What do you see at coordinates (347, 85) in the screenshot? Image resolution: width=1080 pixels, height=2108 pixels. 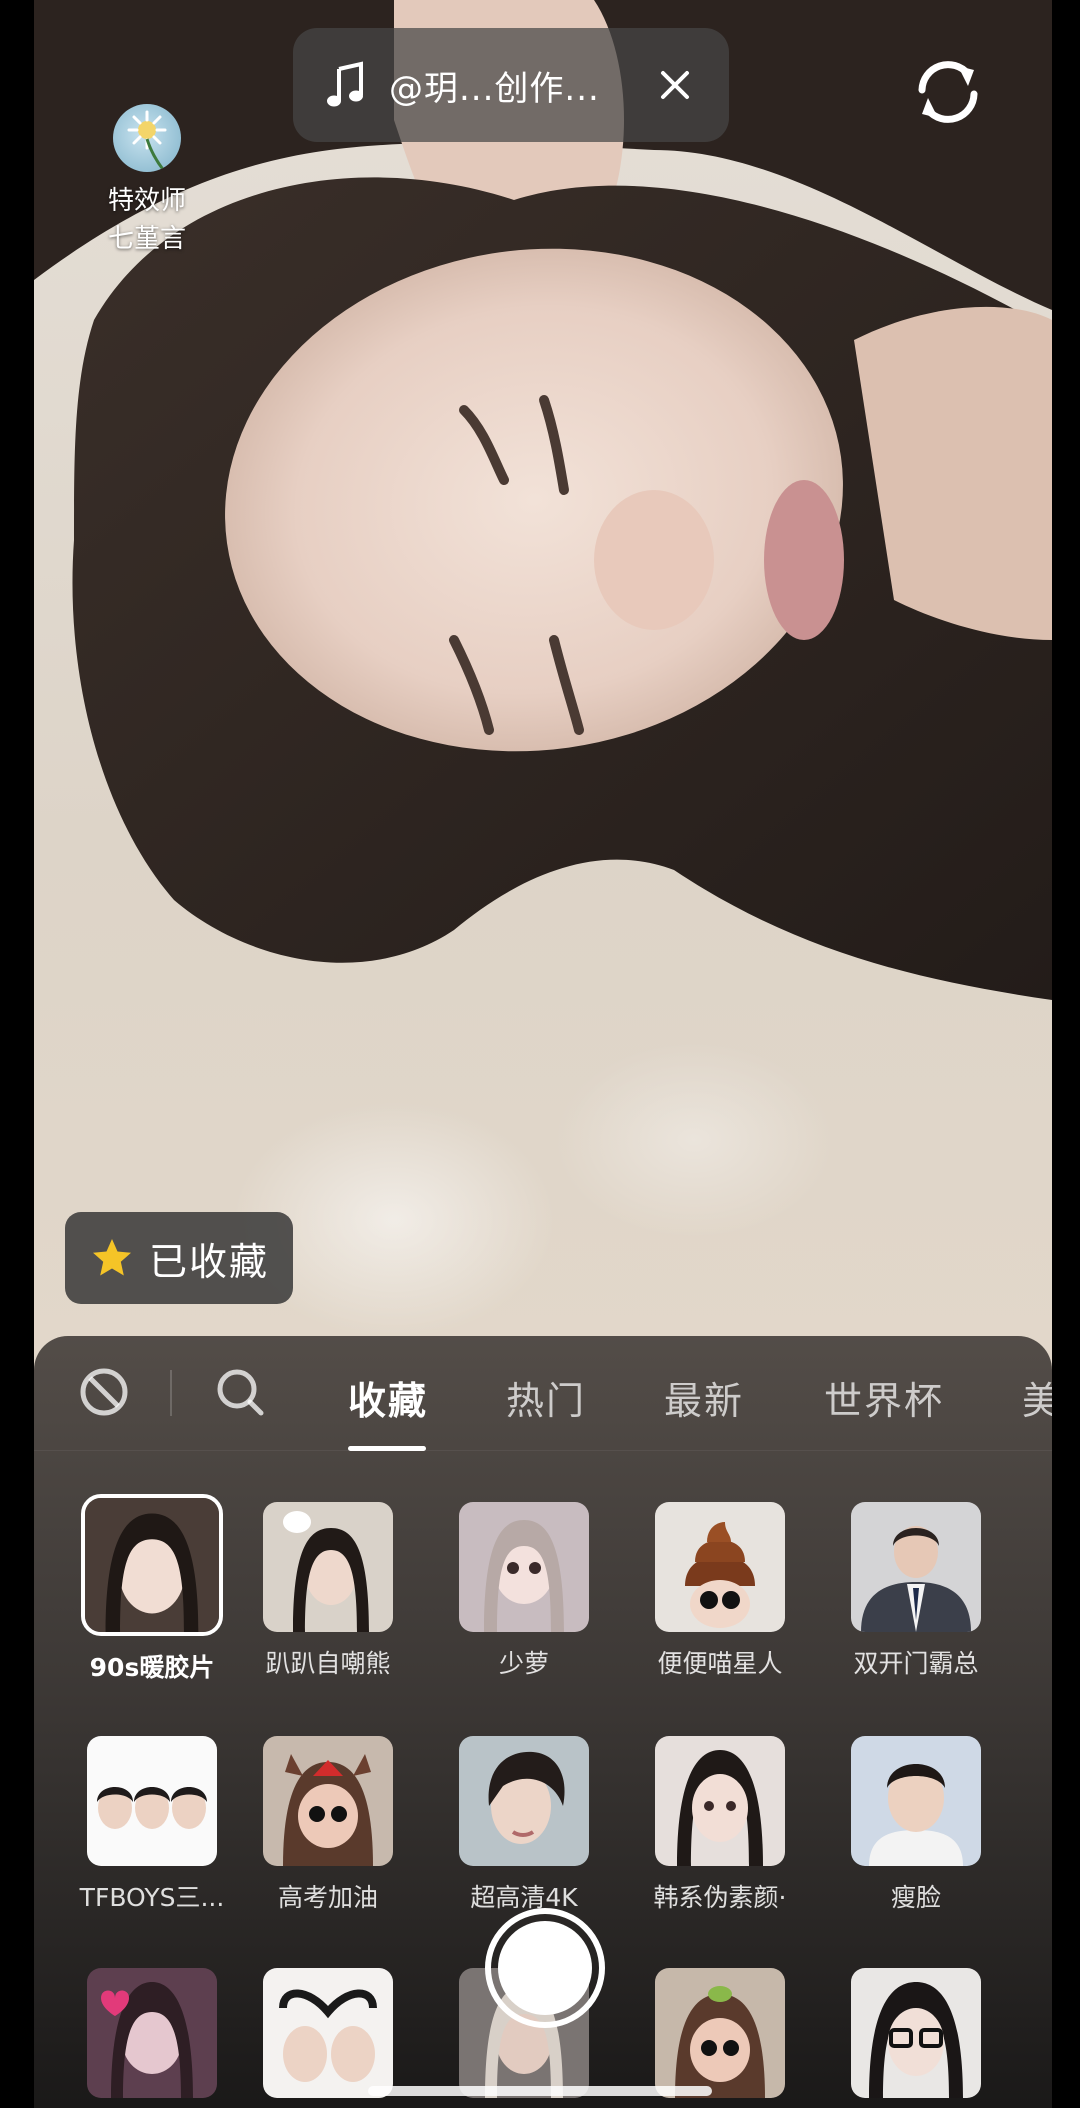 I see `music-note-icon` at bounding box center [347, 85].